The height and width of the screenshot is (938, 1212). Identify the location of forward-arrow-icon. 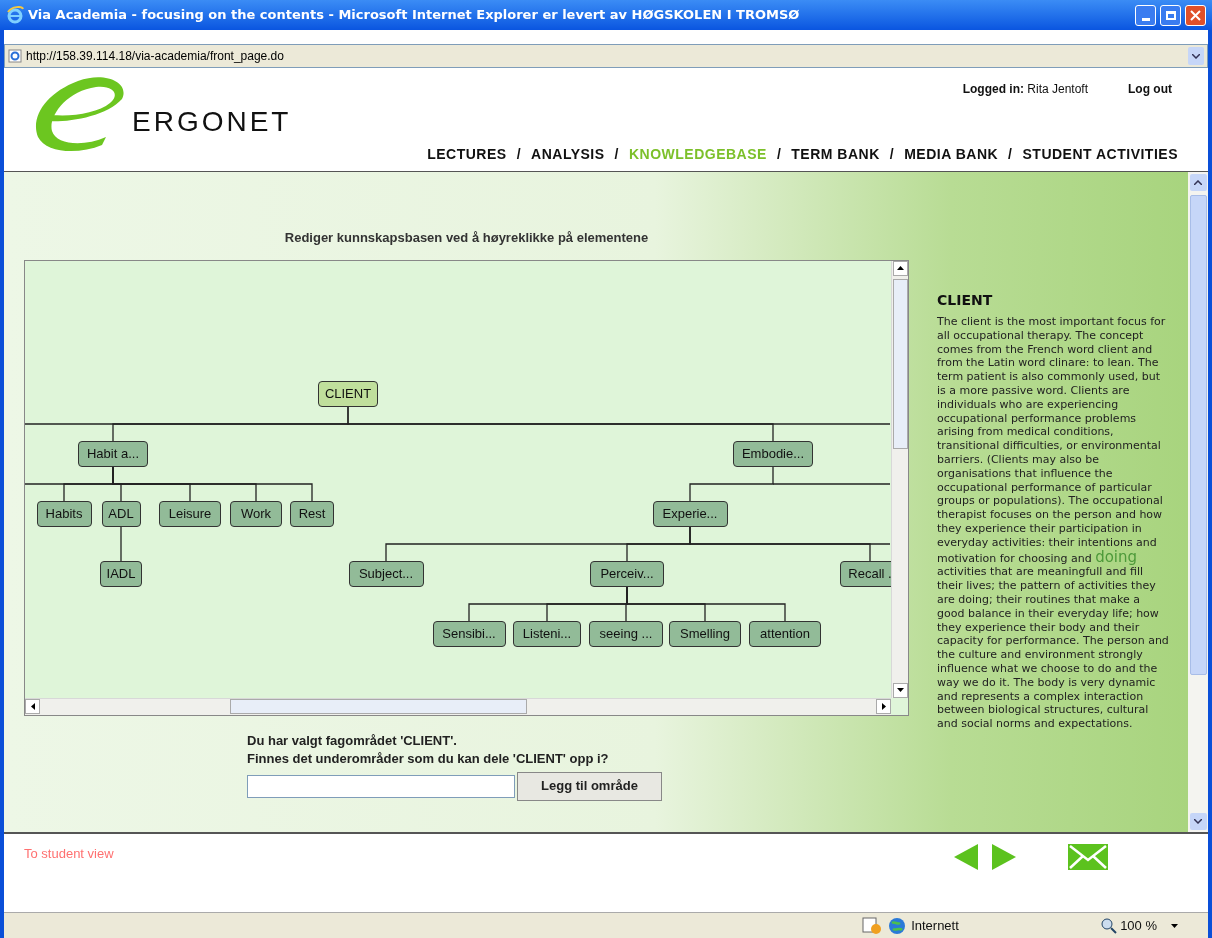
(1004, 857).